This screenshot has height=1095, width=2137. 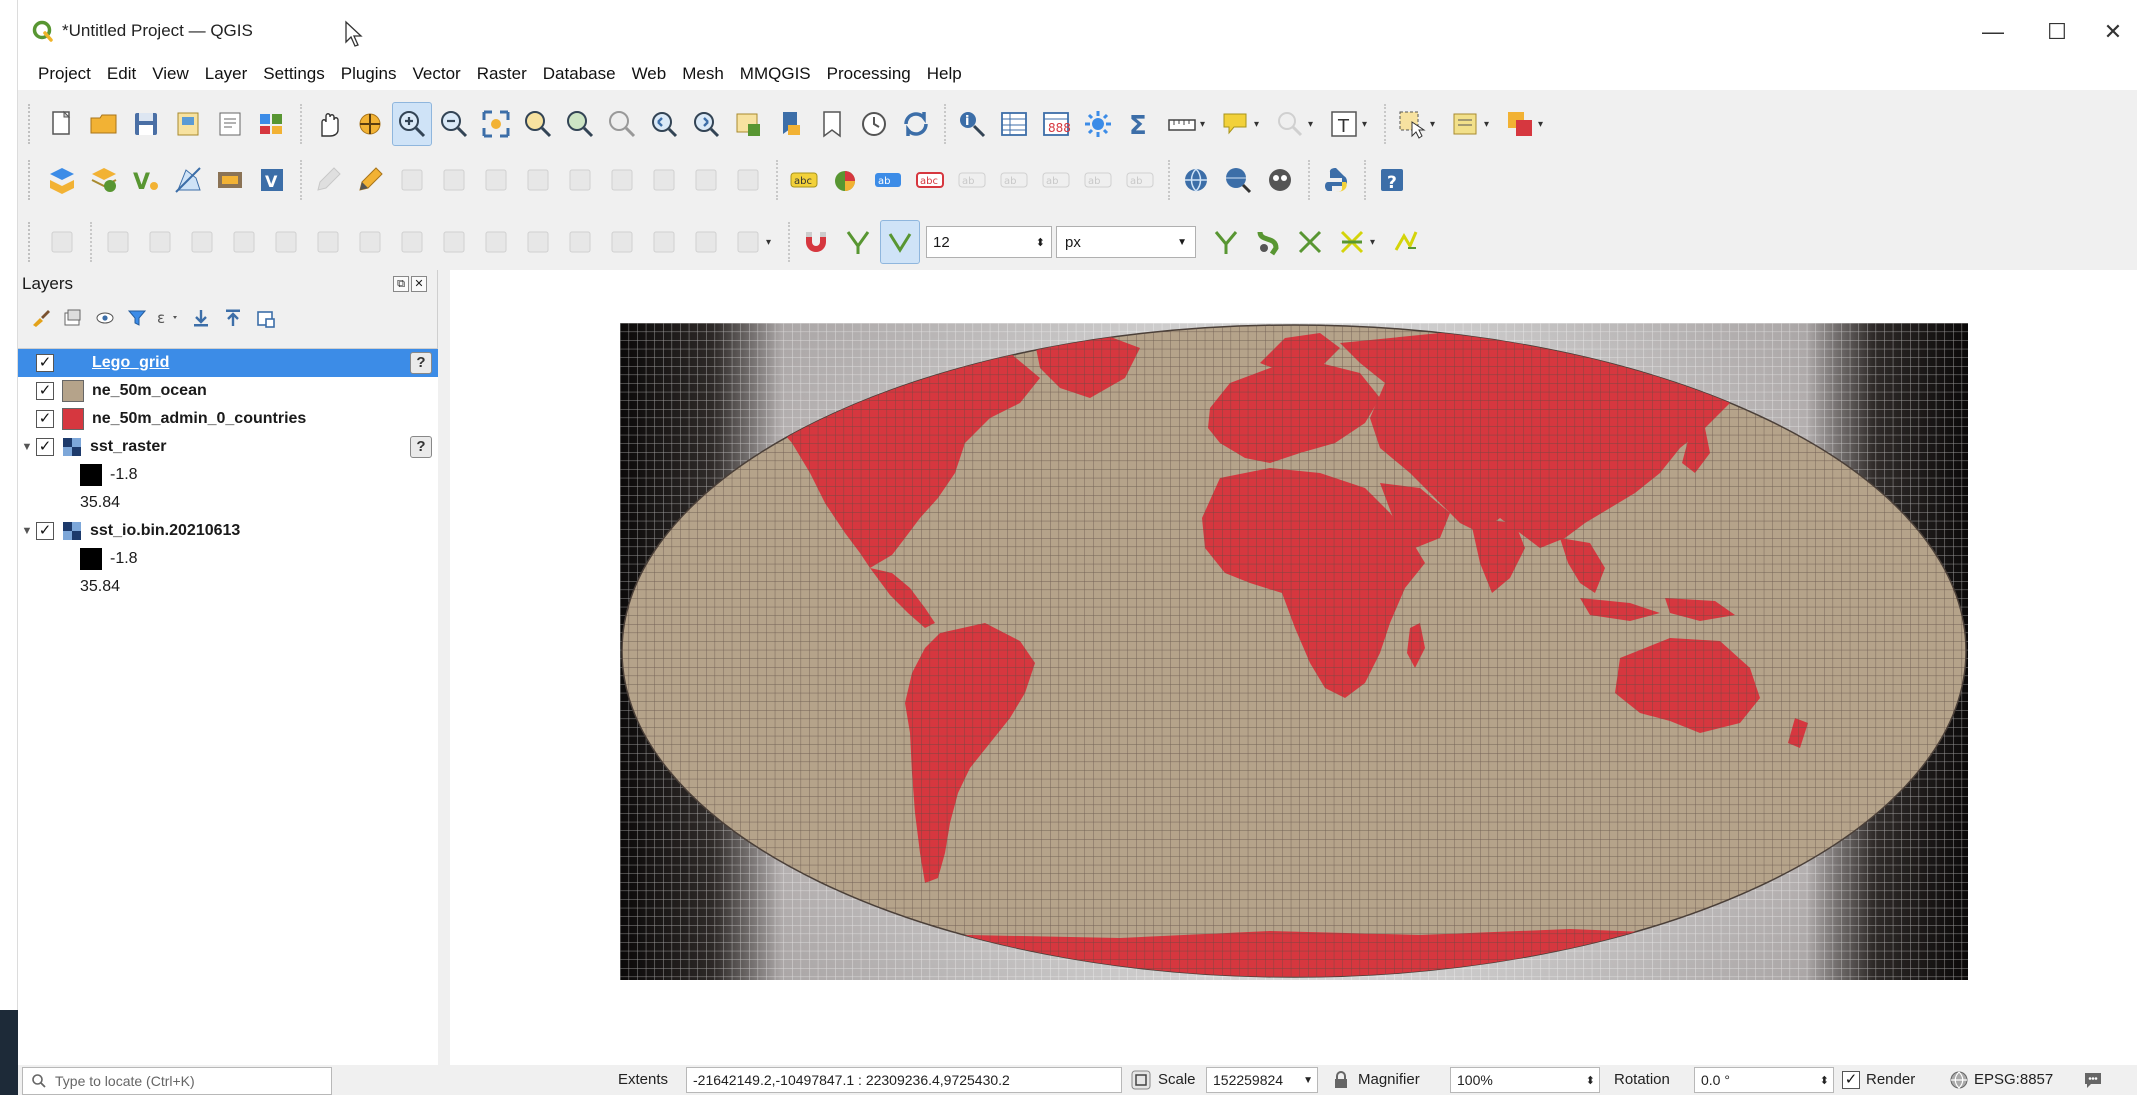 What do you see at coordinates (1490, 124) in the screenshot?
I see `deselect-dropdown-icon: ▾` at bounding box center [1490, 124].